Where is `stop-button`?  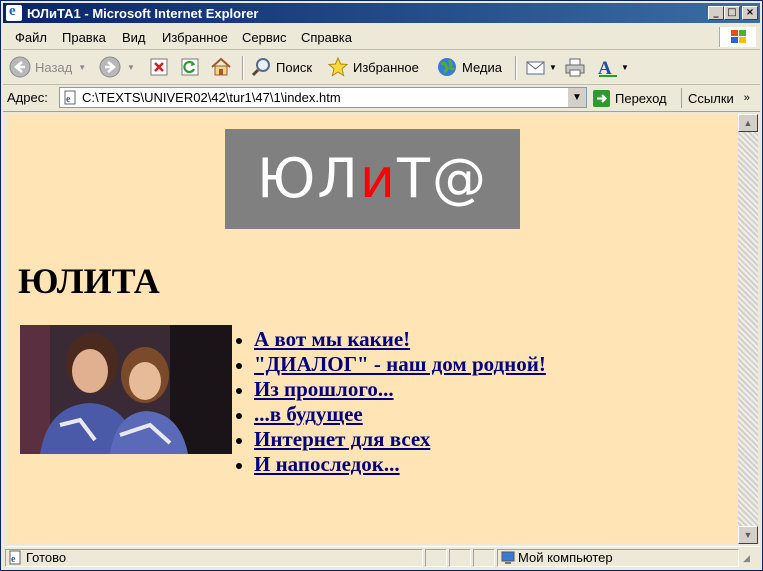
stop-button is located at coordinates (159, 67).